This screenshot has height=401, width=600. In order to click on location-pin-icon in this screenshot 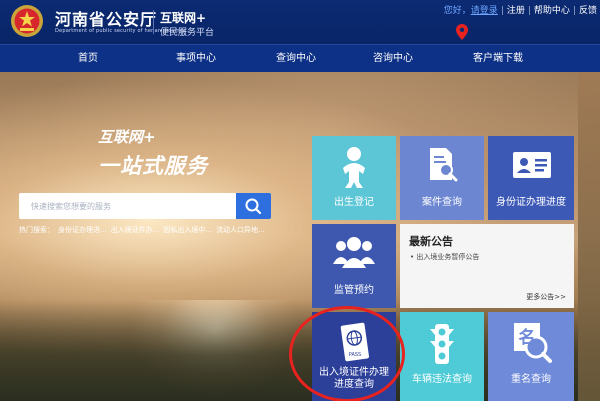, I will do `click(462, 32)`.